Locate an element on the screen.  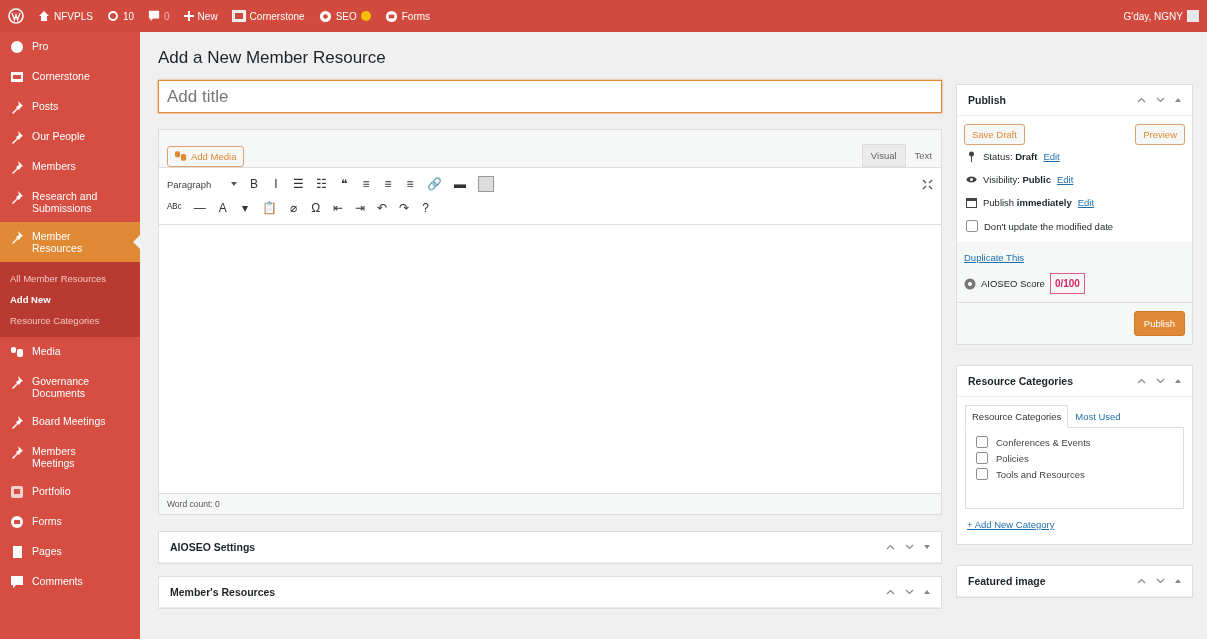
fullscreen-icon is located at coordinates (927, 184).